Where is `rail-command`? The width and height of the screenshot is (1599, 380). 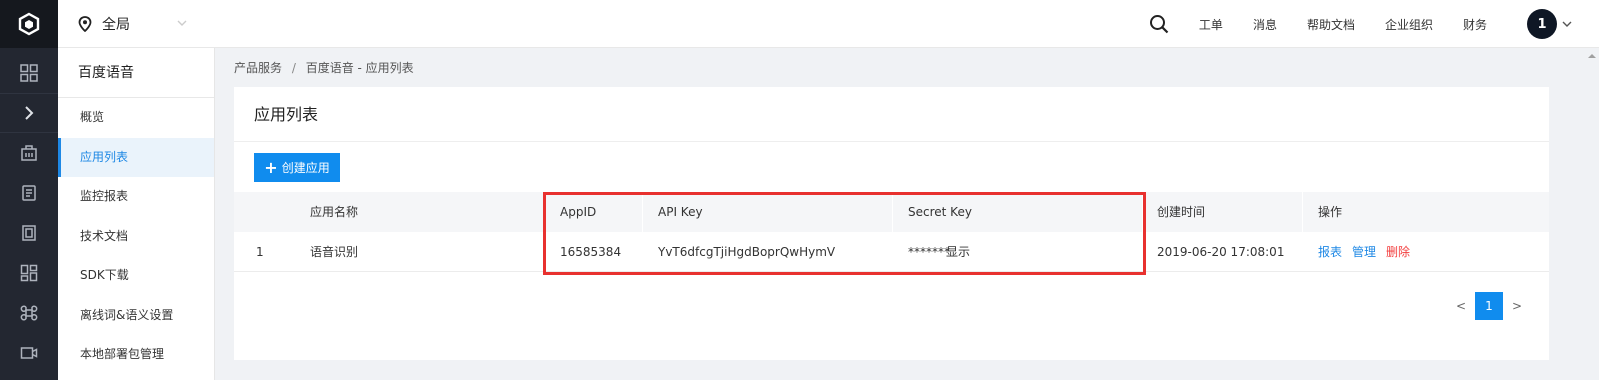 rail-command is located at coordinates (29, 313).